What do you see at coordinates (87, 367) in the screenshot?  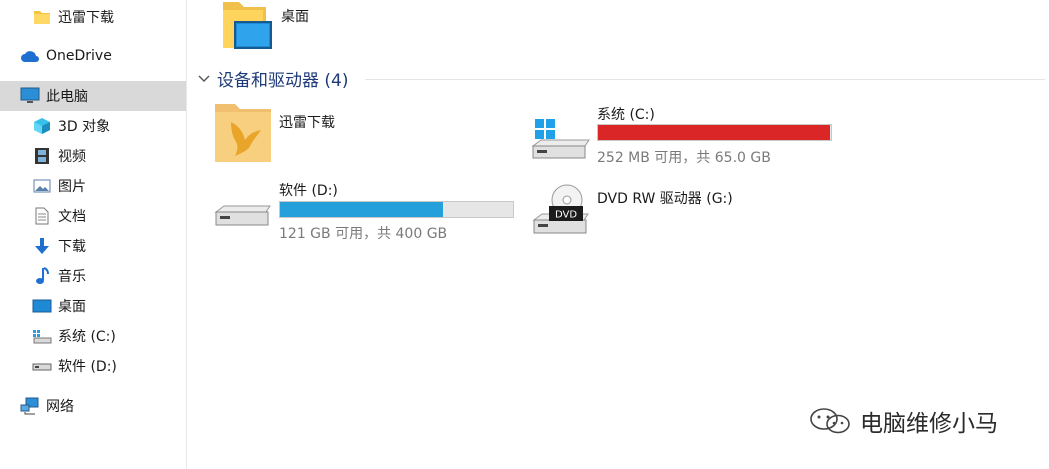 I see `sidebar-item-label: 软件 (D:)` at bounding box center [87, 367].